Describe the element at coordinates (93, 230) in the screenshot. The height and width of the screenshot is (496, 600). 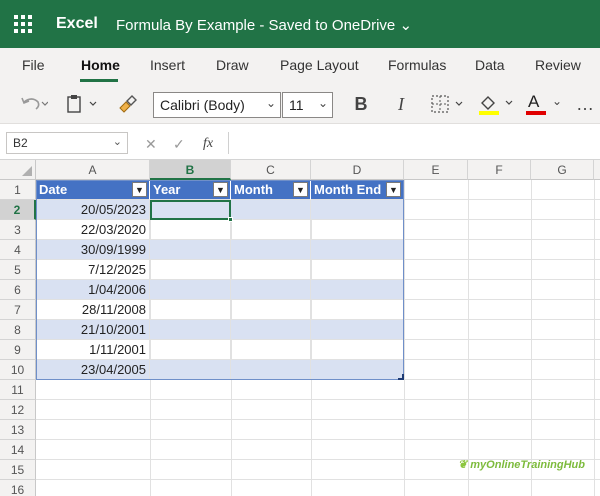
I see `date-cell: 22/03/2020` at that location.